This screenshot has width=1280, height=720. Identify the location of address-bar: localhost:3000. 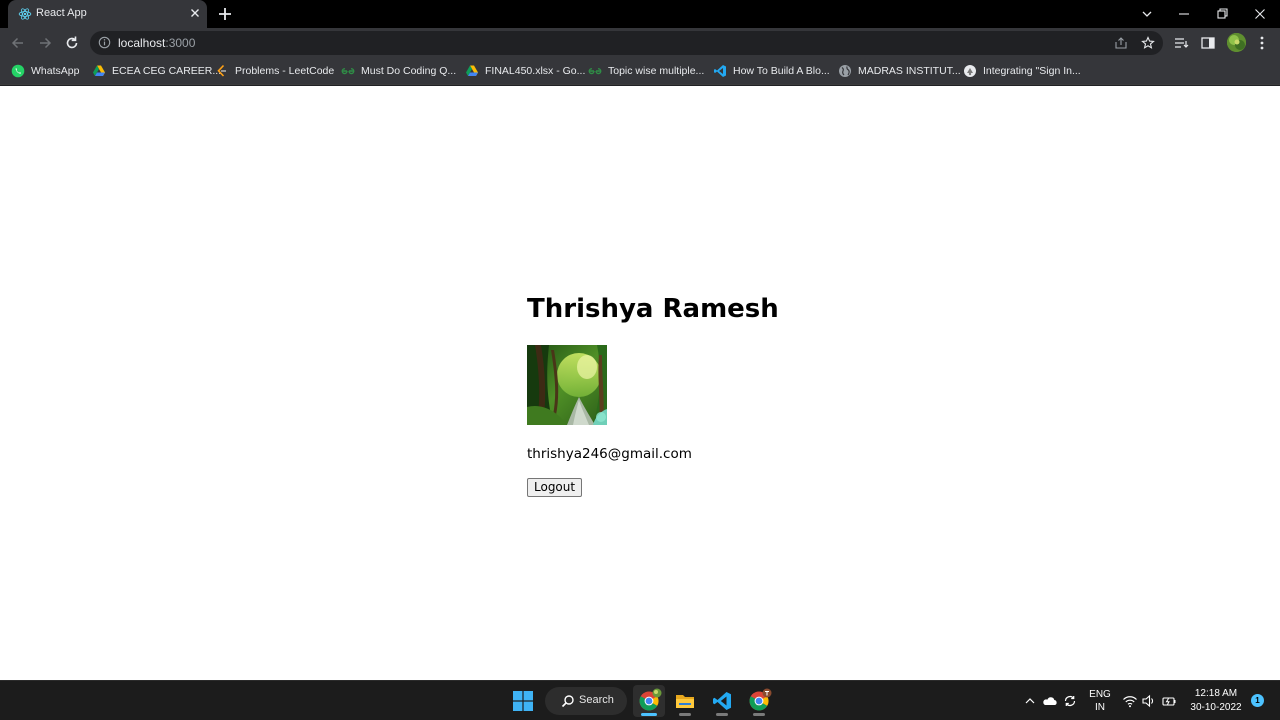
(626, 43).